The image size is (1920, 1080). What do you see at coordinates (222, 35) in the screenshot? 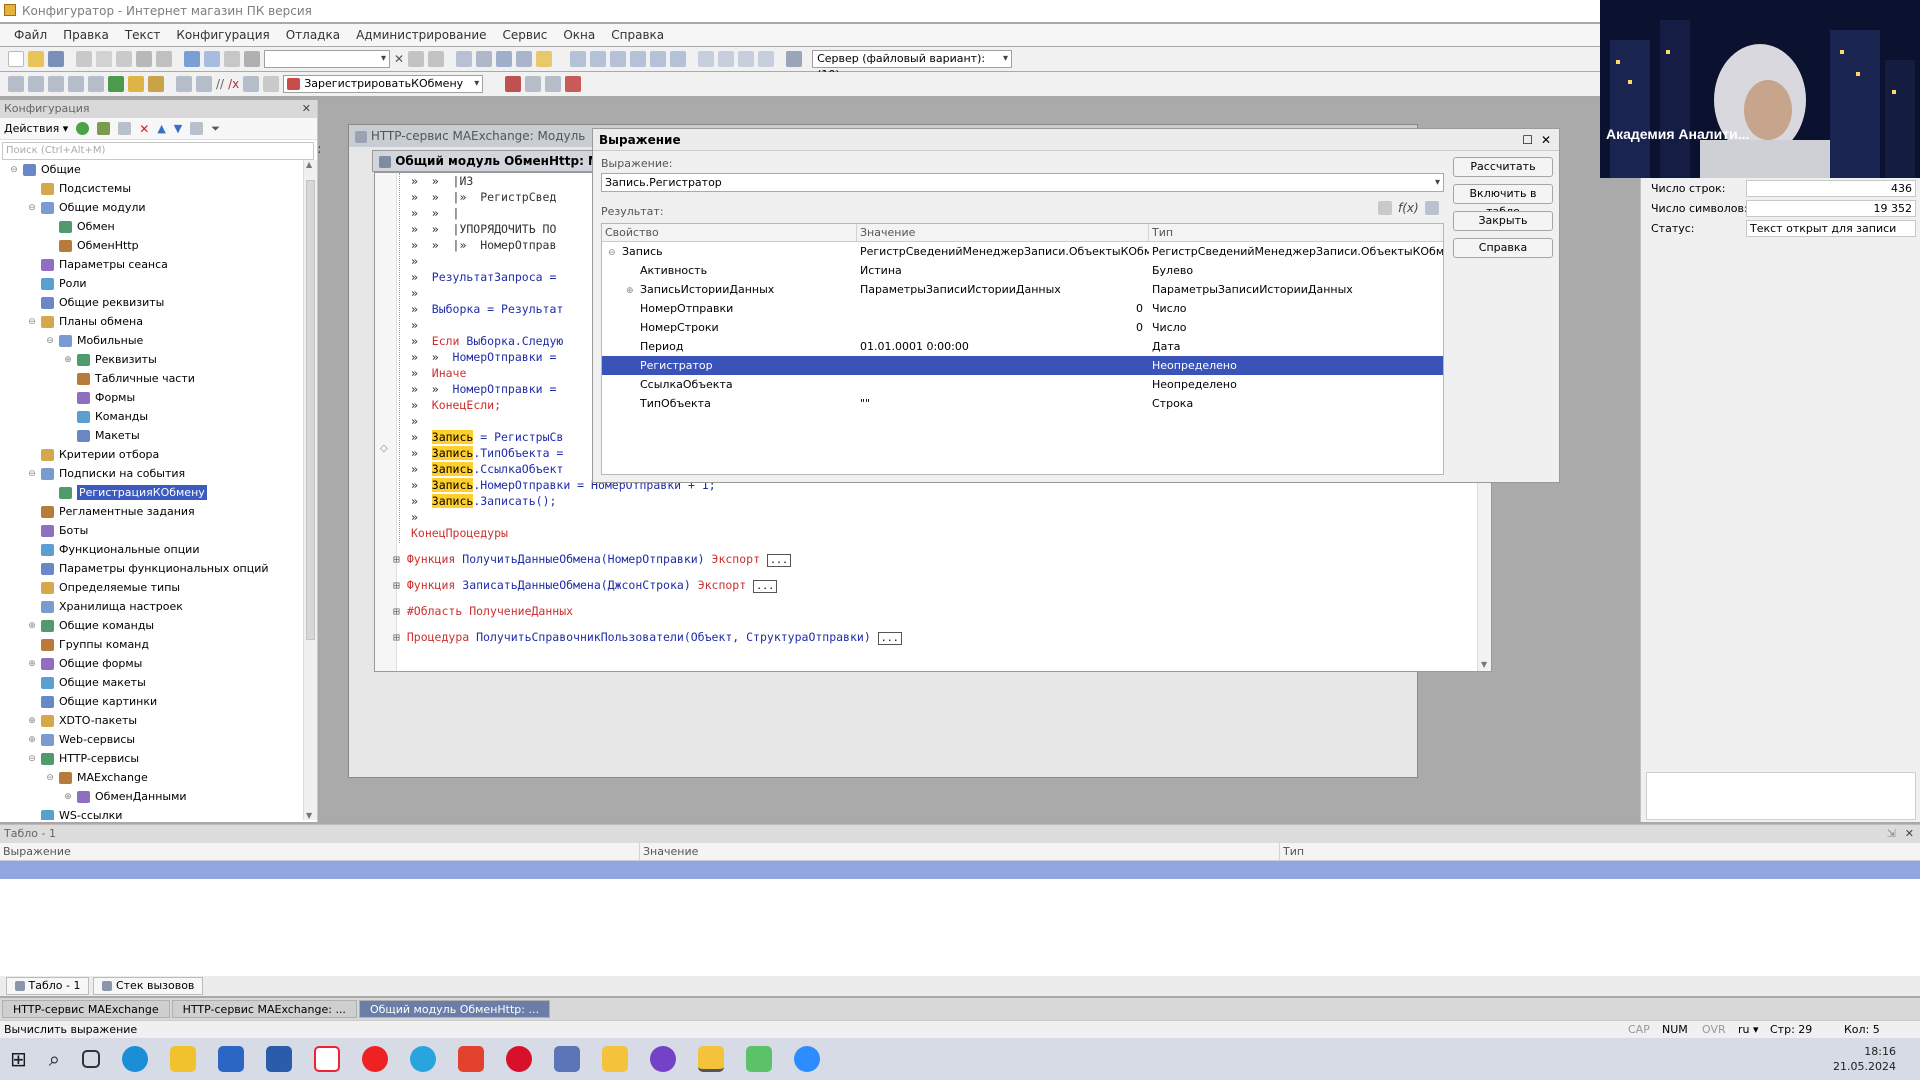
I see `menu-item-3: Конфигурация` at bounding box center [222, 35].